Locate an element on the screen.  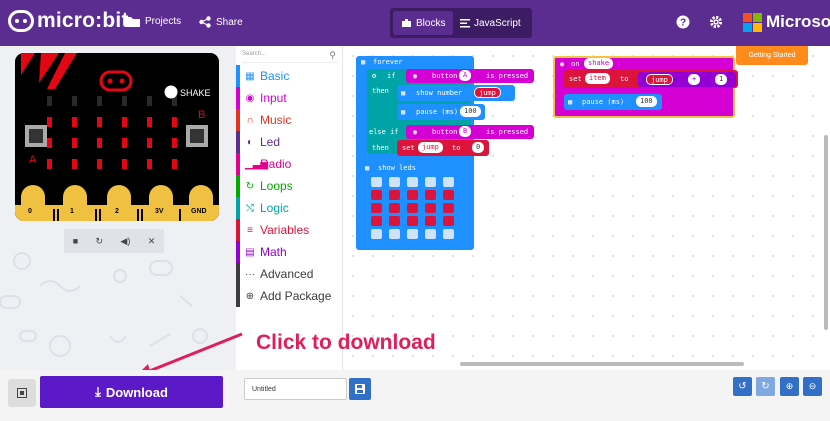
then-b-label: then is located at coordinates (380, 148).